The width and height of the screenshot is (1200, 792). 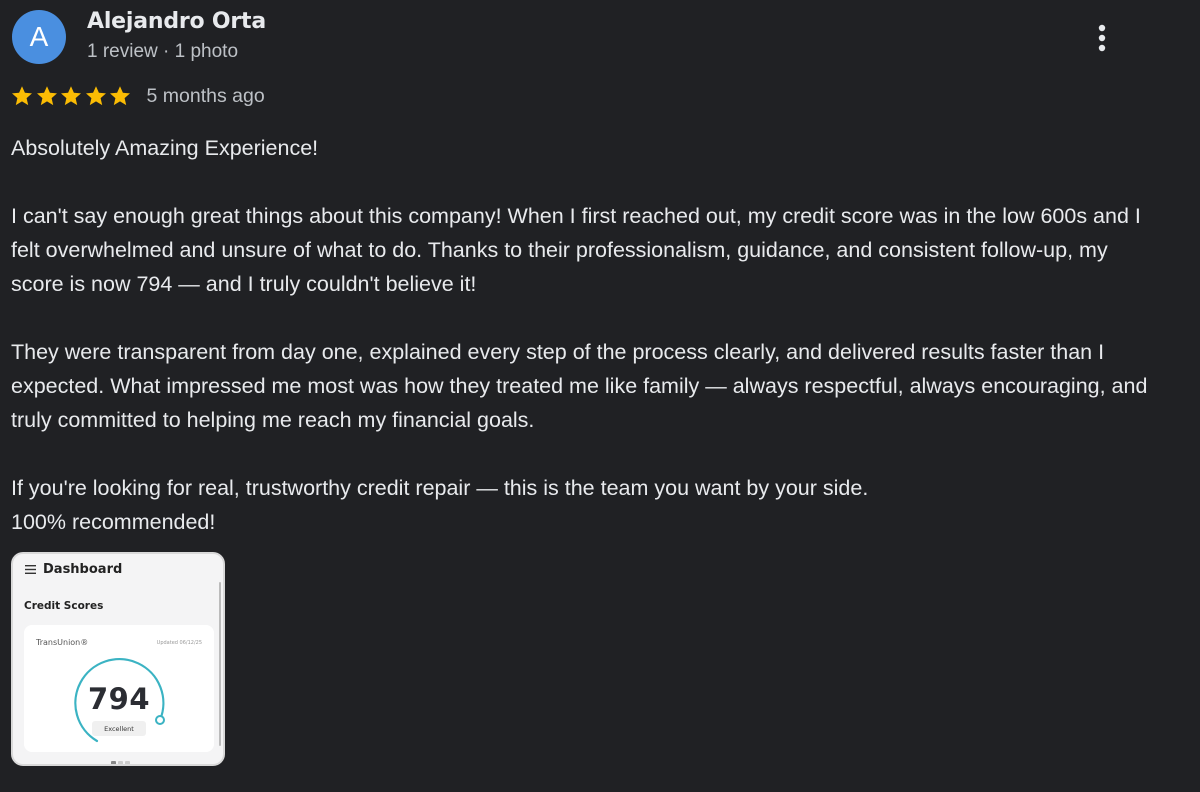 What do you see at coordinates (163, 51) in the screenshot?
I see `author-meta: 1 review · 1 photo` at bounding box center [163, 51].